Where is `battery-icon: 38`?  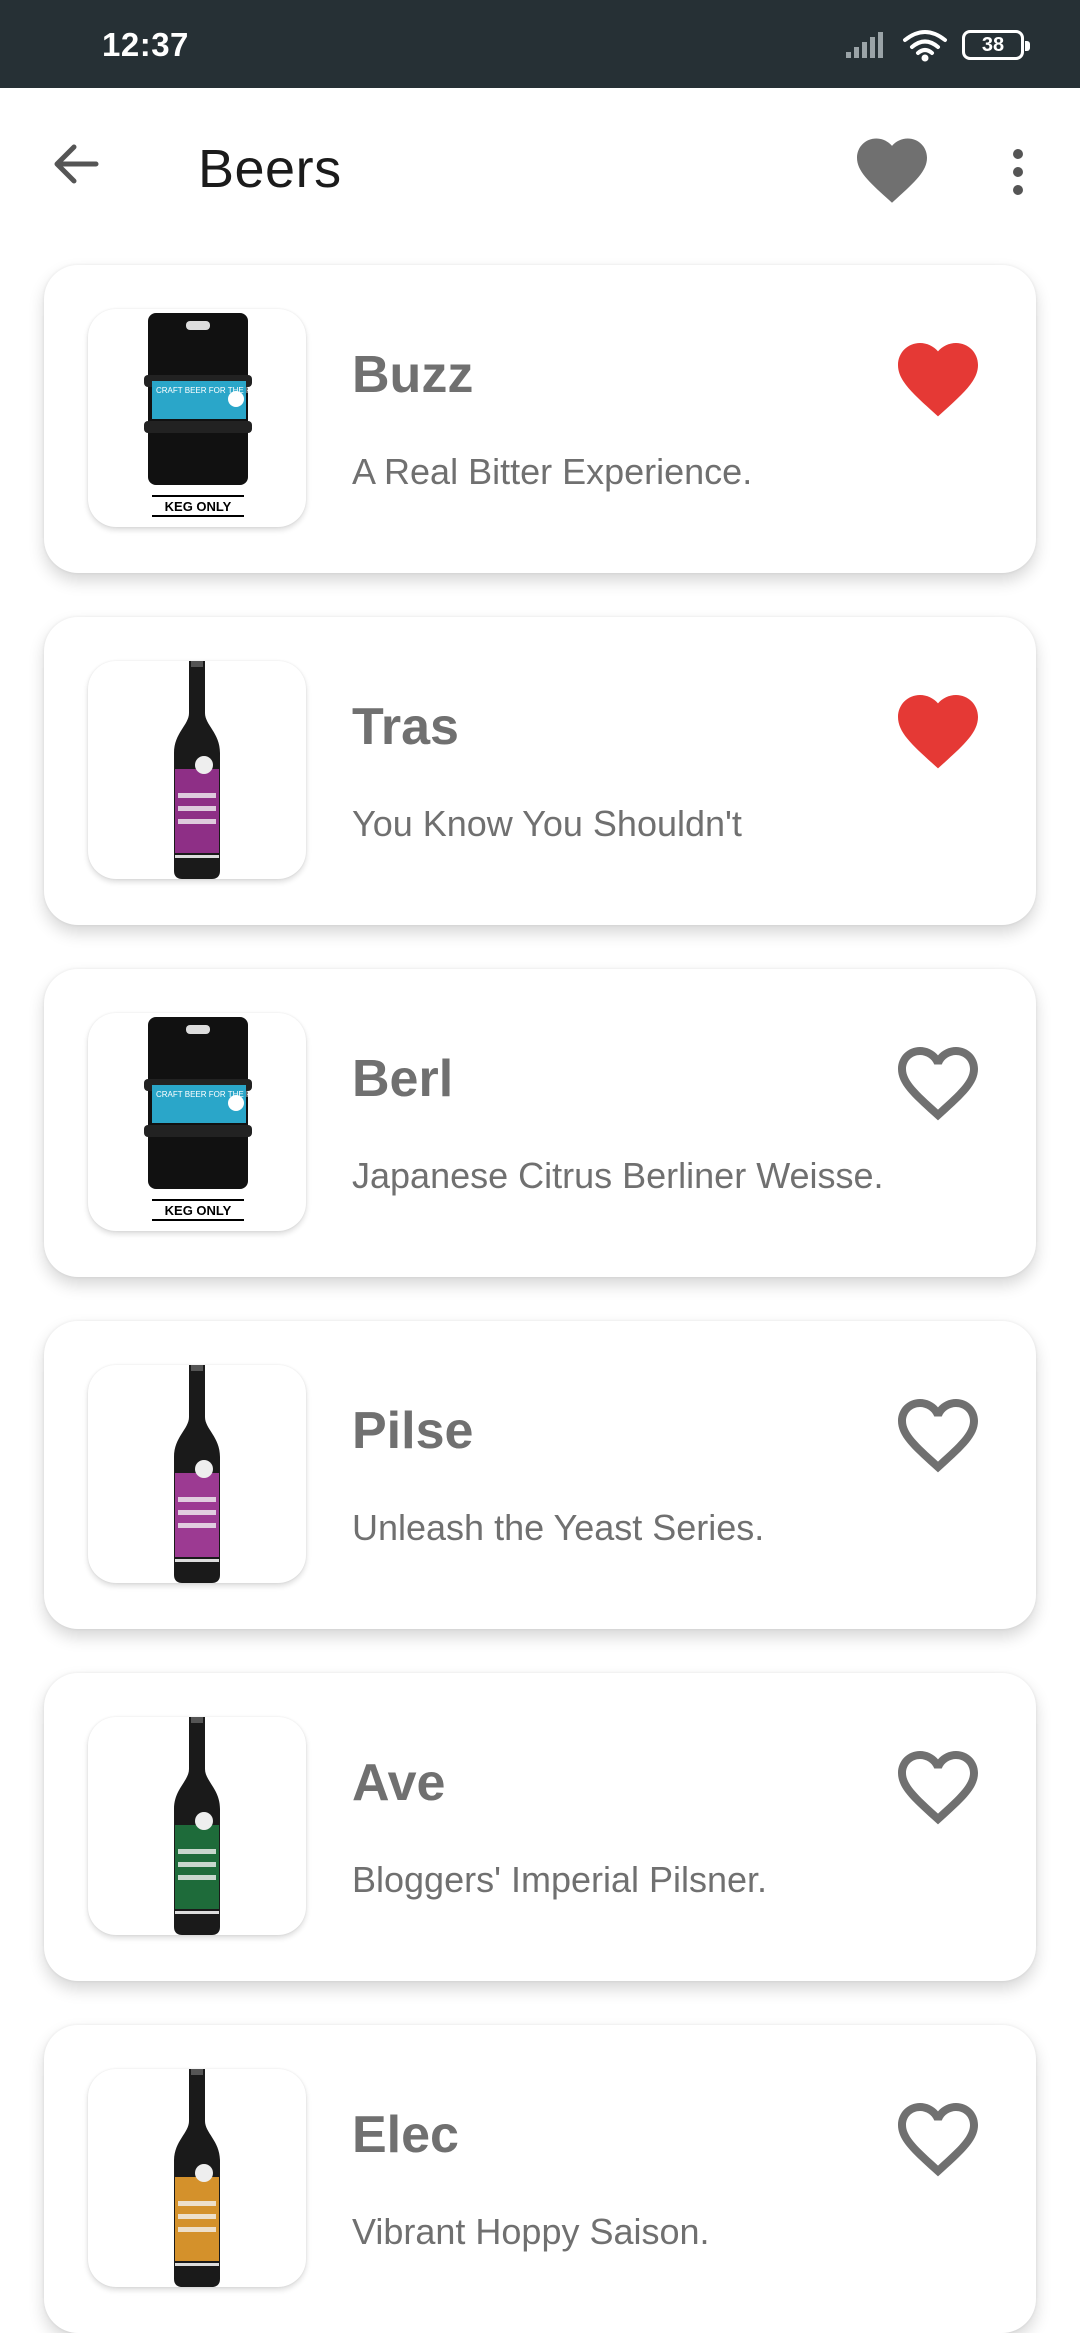 battery-icon: 38 is located at coordinates (996, 45).